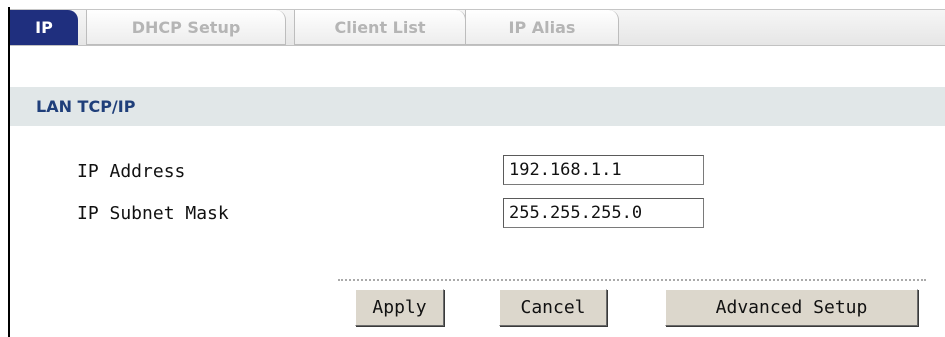 Image resolution: width=945 pixels, height=337 pixels. Describe the element at coordinates (603, 213) in the screenshot. I see `subnet-mask-input` at that location.